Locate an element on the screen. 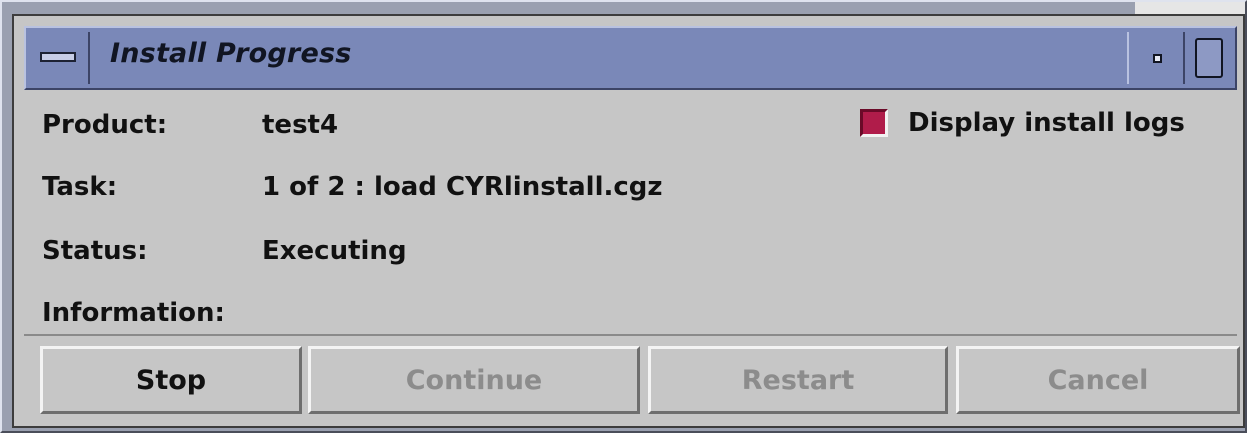 The image size is (1247, 433). display-logs-toggle: Display install logs is located at coordinates (1022, 123).